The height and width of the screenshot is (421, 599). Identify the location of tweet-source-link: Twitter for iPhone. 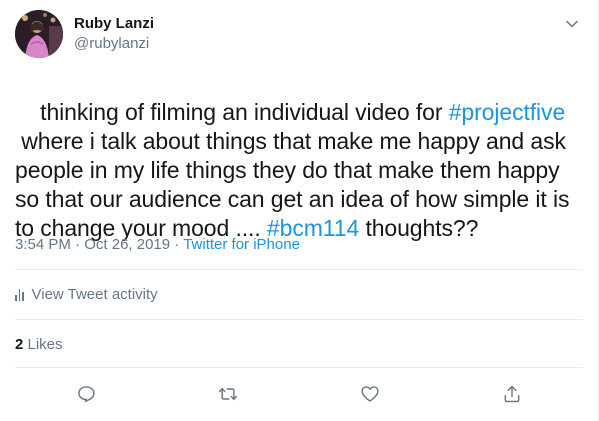
(241, 244).